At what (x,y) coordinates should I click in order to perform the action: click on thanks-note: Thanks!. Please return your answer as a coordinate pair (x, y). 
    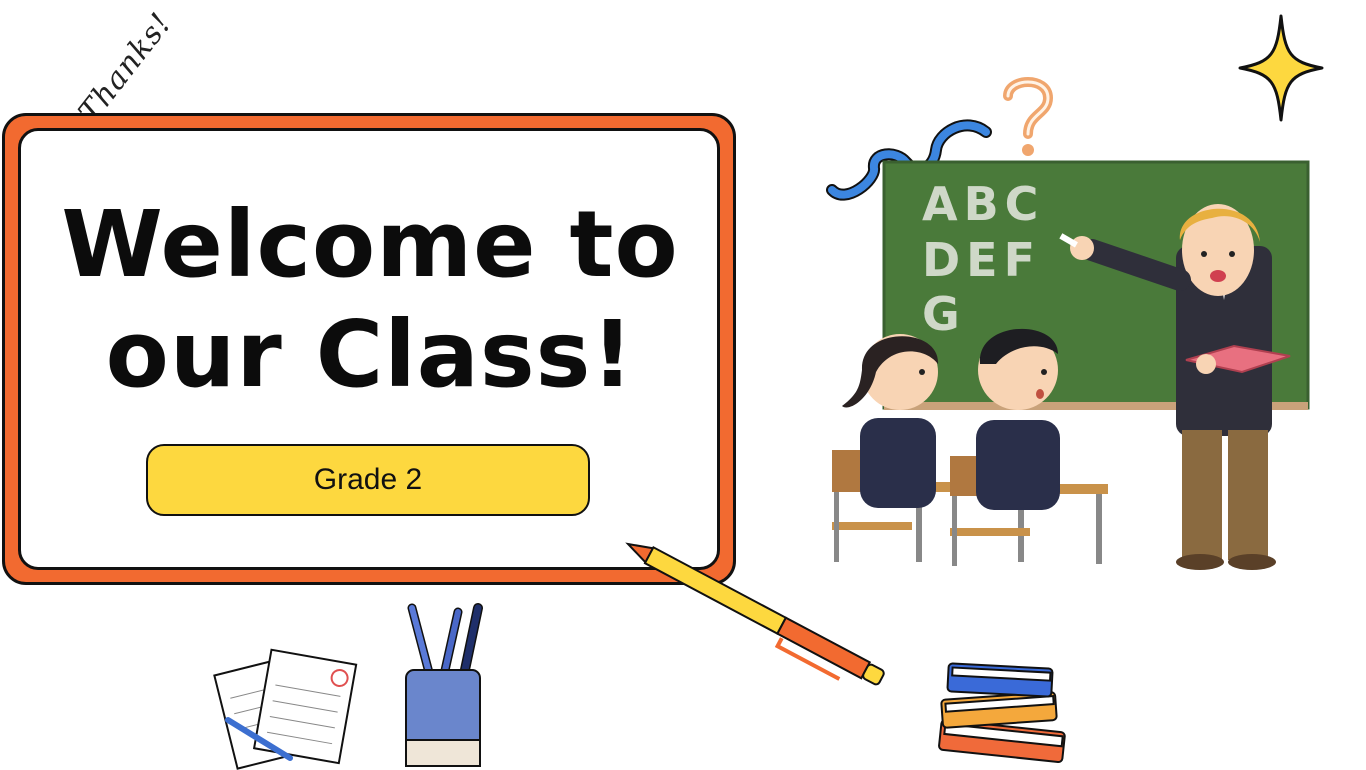
    Looking at the image, I should click on (126, 68).